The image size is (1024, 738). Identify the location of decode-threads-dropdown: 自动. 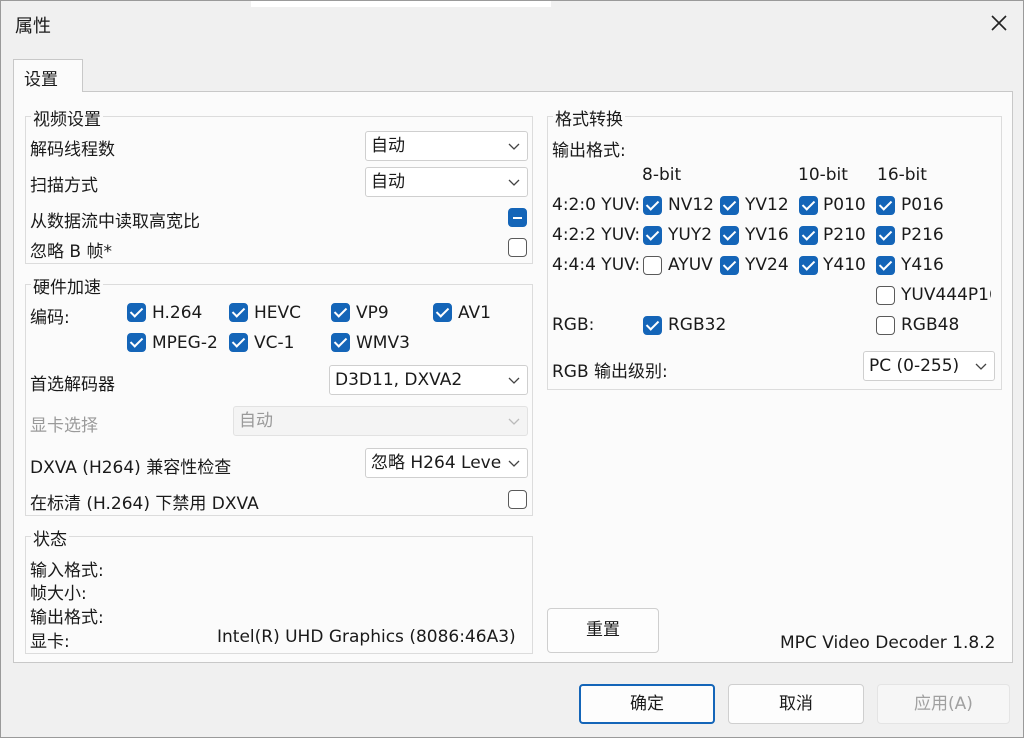
(446, 146).